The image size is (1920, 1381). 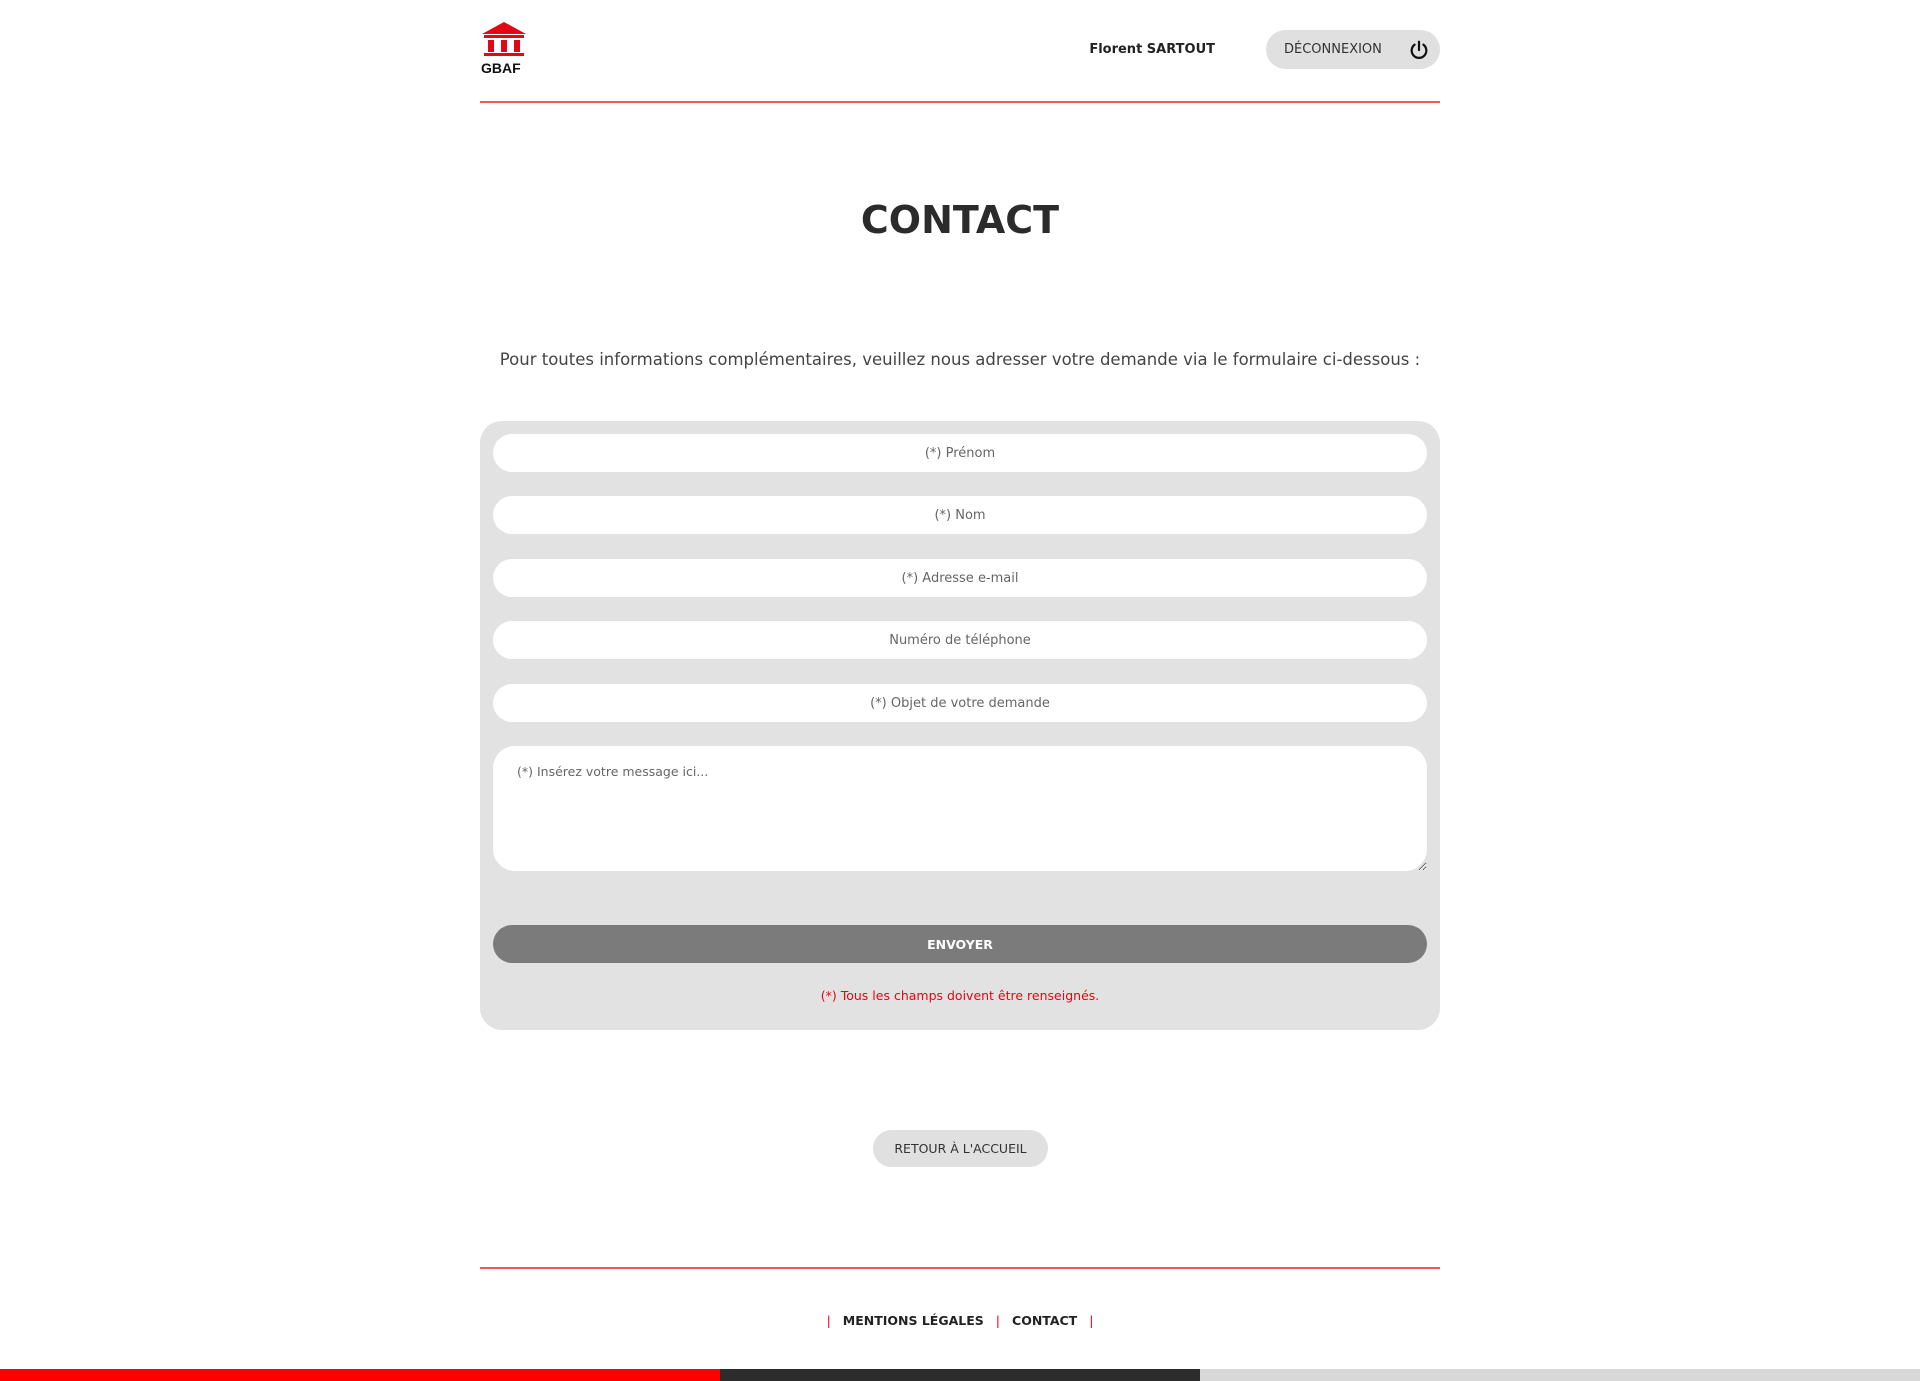 I want to click on last-name-input, so click(x=960, y=515).